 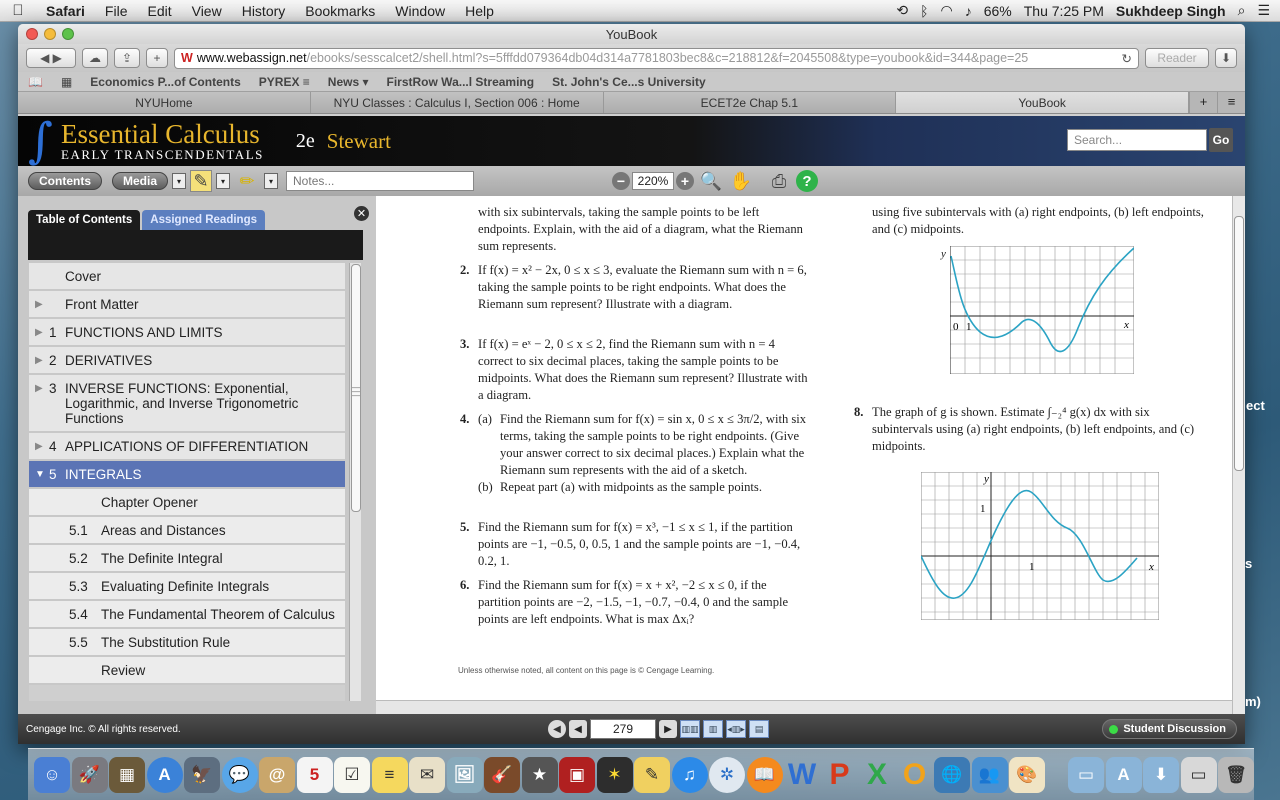 I want to click on network-icon: 🌐, so click(x=952, y=774).